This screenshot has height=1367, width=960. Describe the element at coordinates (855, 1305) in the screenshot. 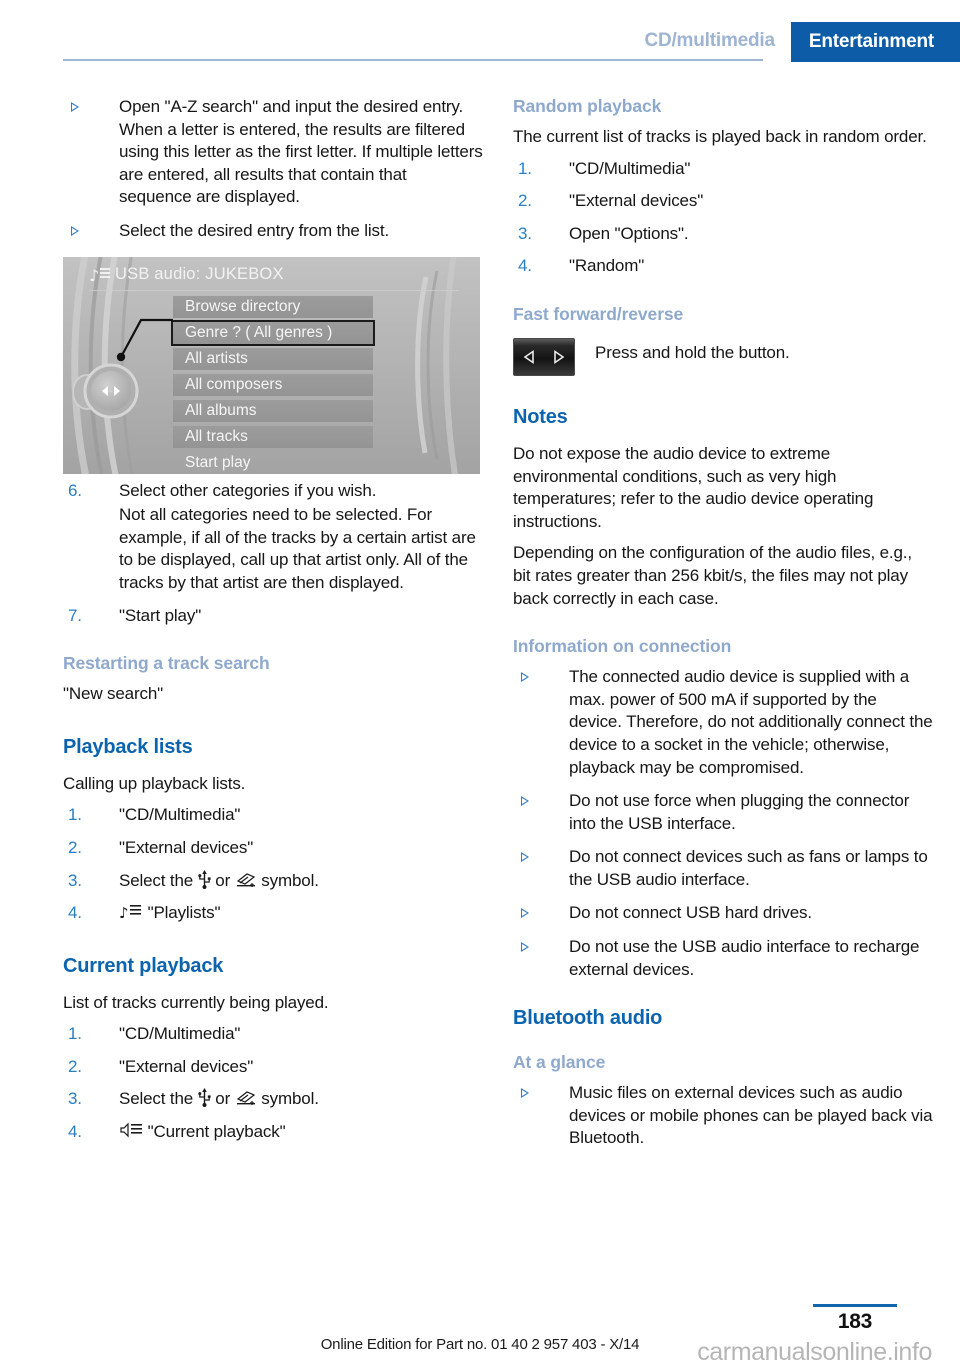

I see `footer-rule` at that location.